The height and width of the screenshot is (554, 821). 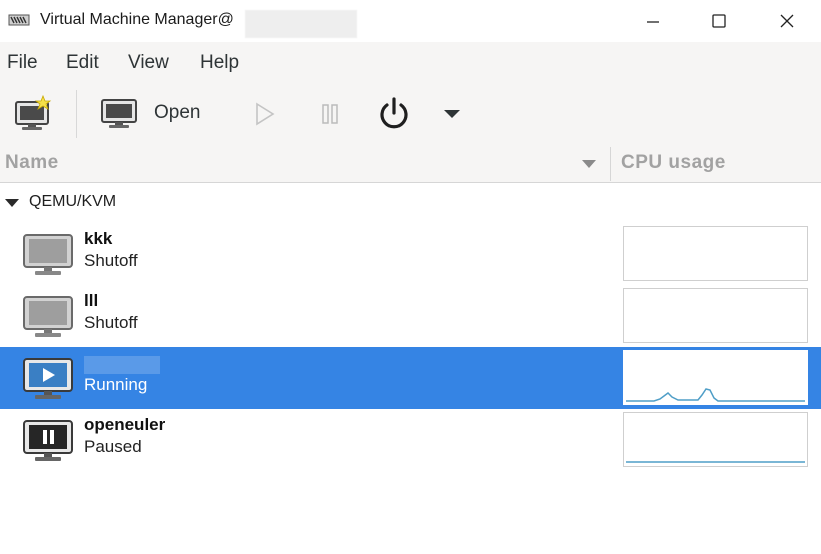 I want to click on shutdown-button, so click(x=394, y=114).